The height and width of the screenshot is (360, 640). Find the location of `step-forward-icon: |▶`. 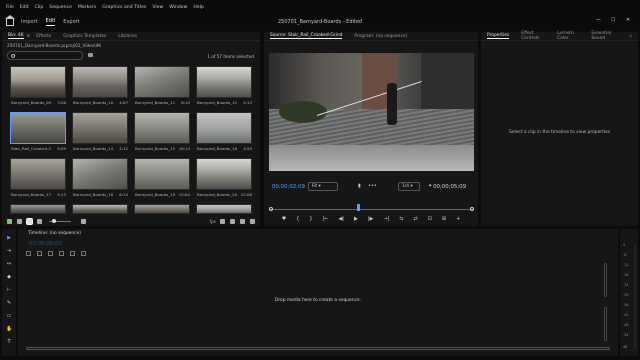

step-forward-icon: |▶ is located at coordinates (371, 219).